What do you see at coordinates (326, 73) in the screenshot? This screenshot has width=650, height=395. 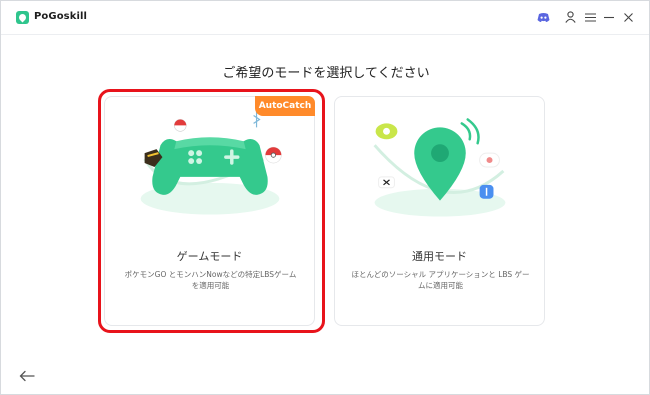 I see `page-heading: ご希望のモードを選択してください` at bounding box center [326, 73].